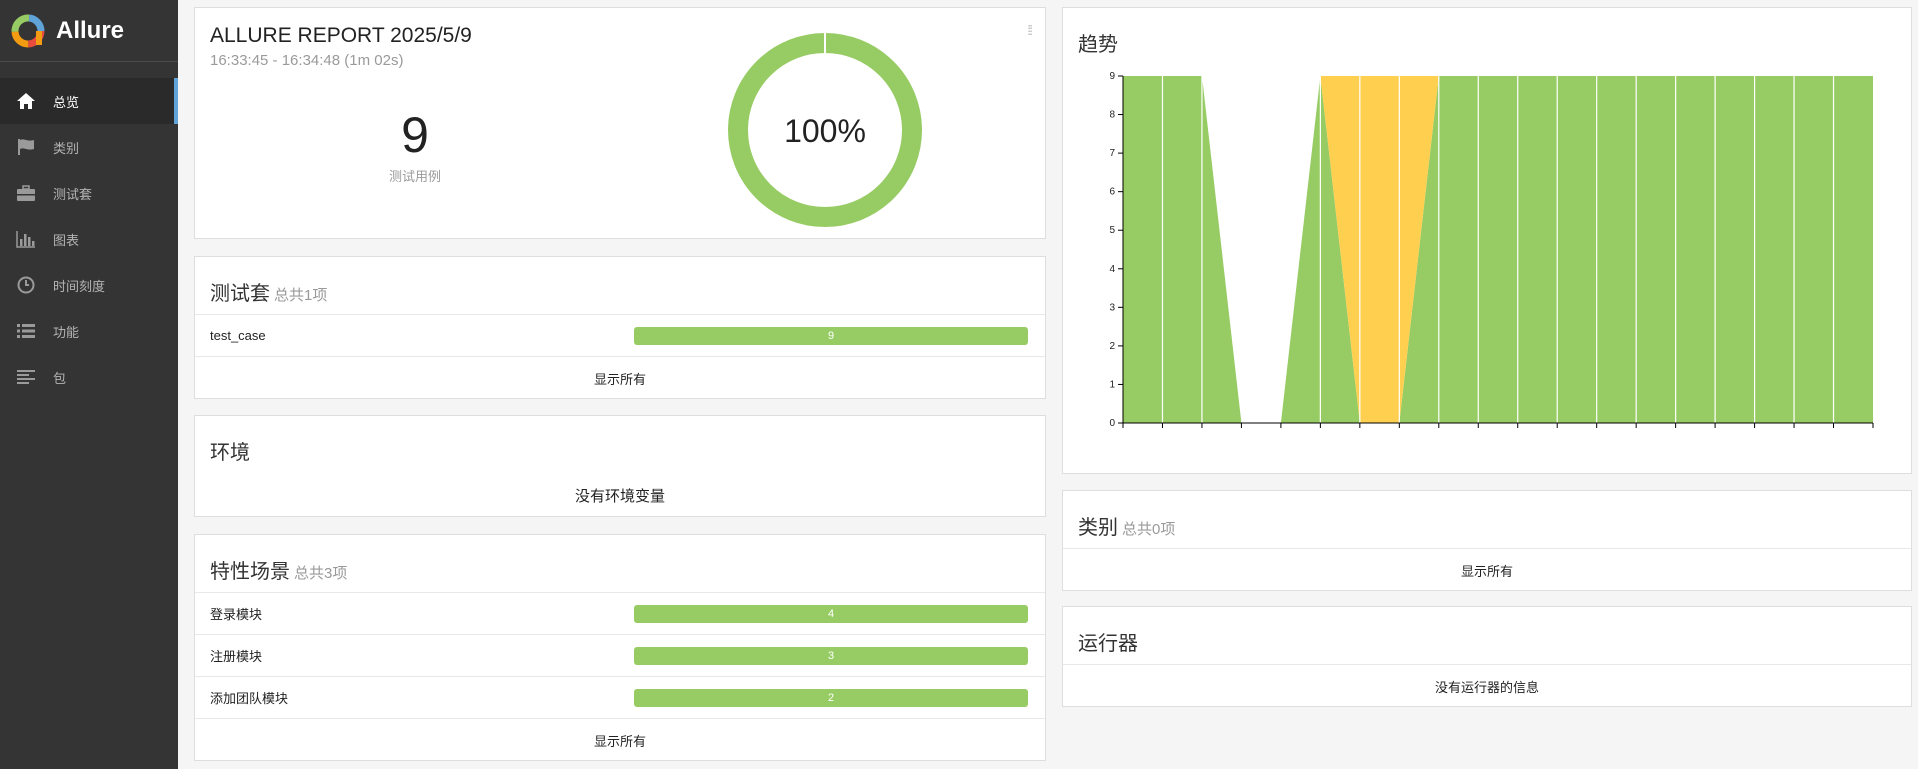 The image size is (1918, 769). What do you see at coordinates (1112, 384) in the screenshot?
I see `y-tick-label: 1` at bounding box center [1112, 384].